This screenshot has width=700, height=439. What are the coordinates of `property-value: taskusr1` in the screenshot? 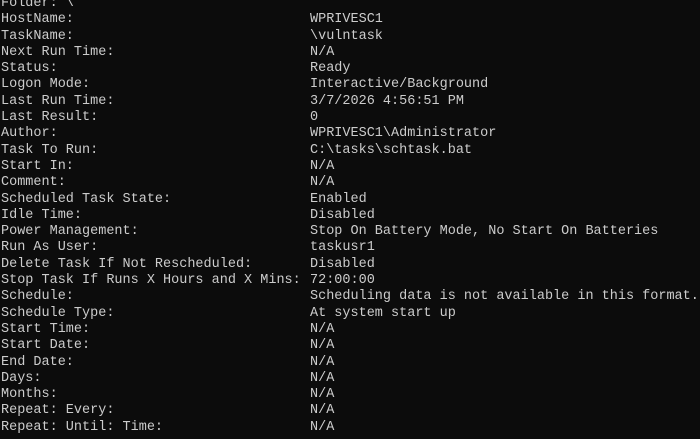 It's located at (342, 248).